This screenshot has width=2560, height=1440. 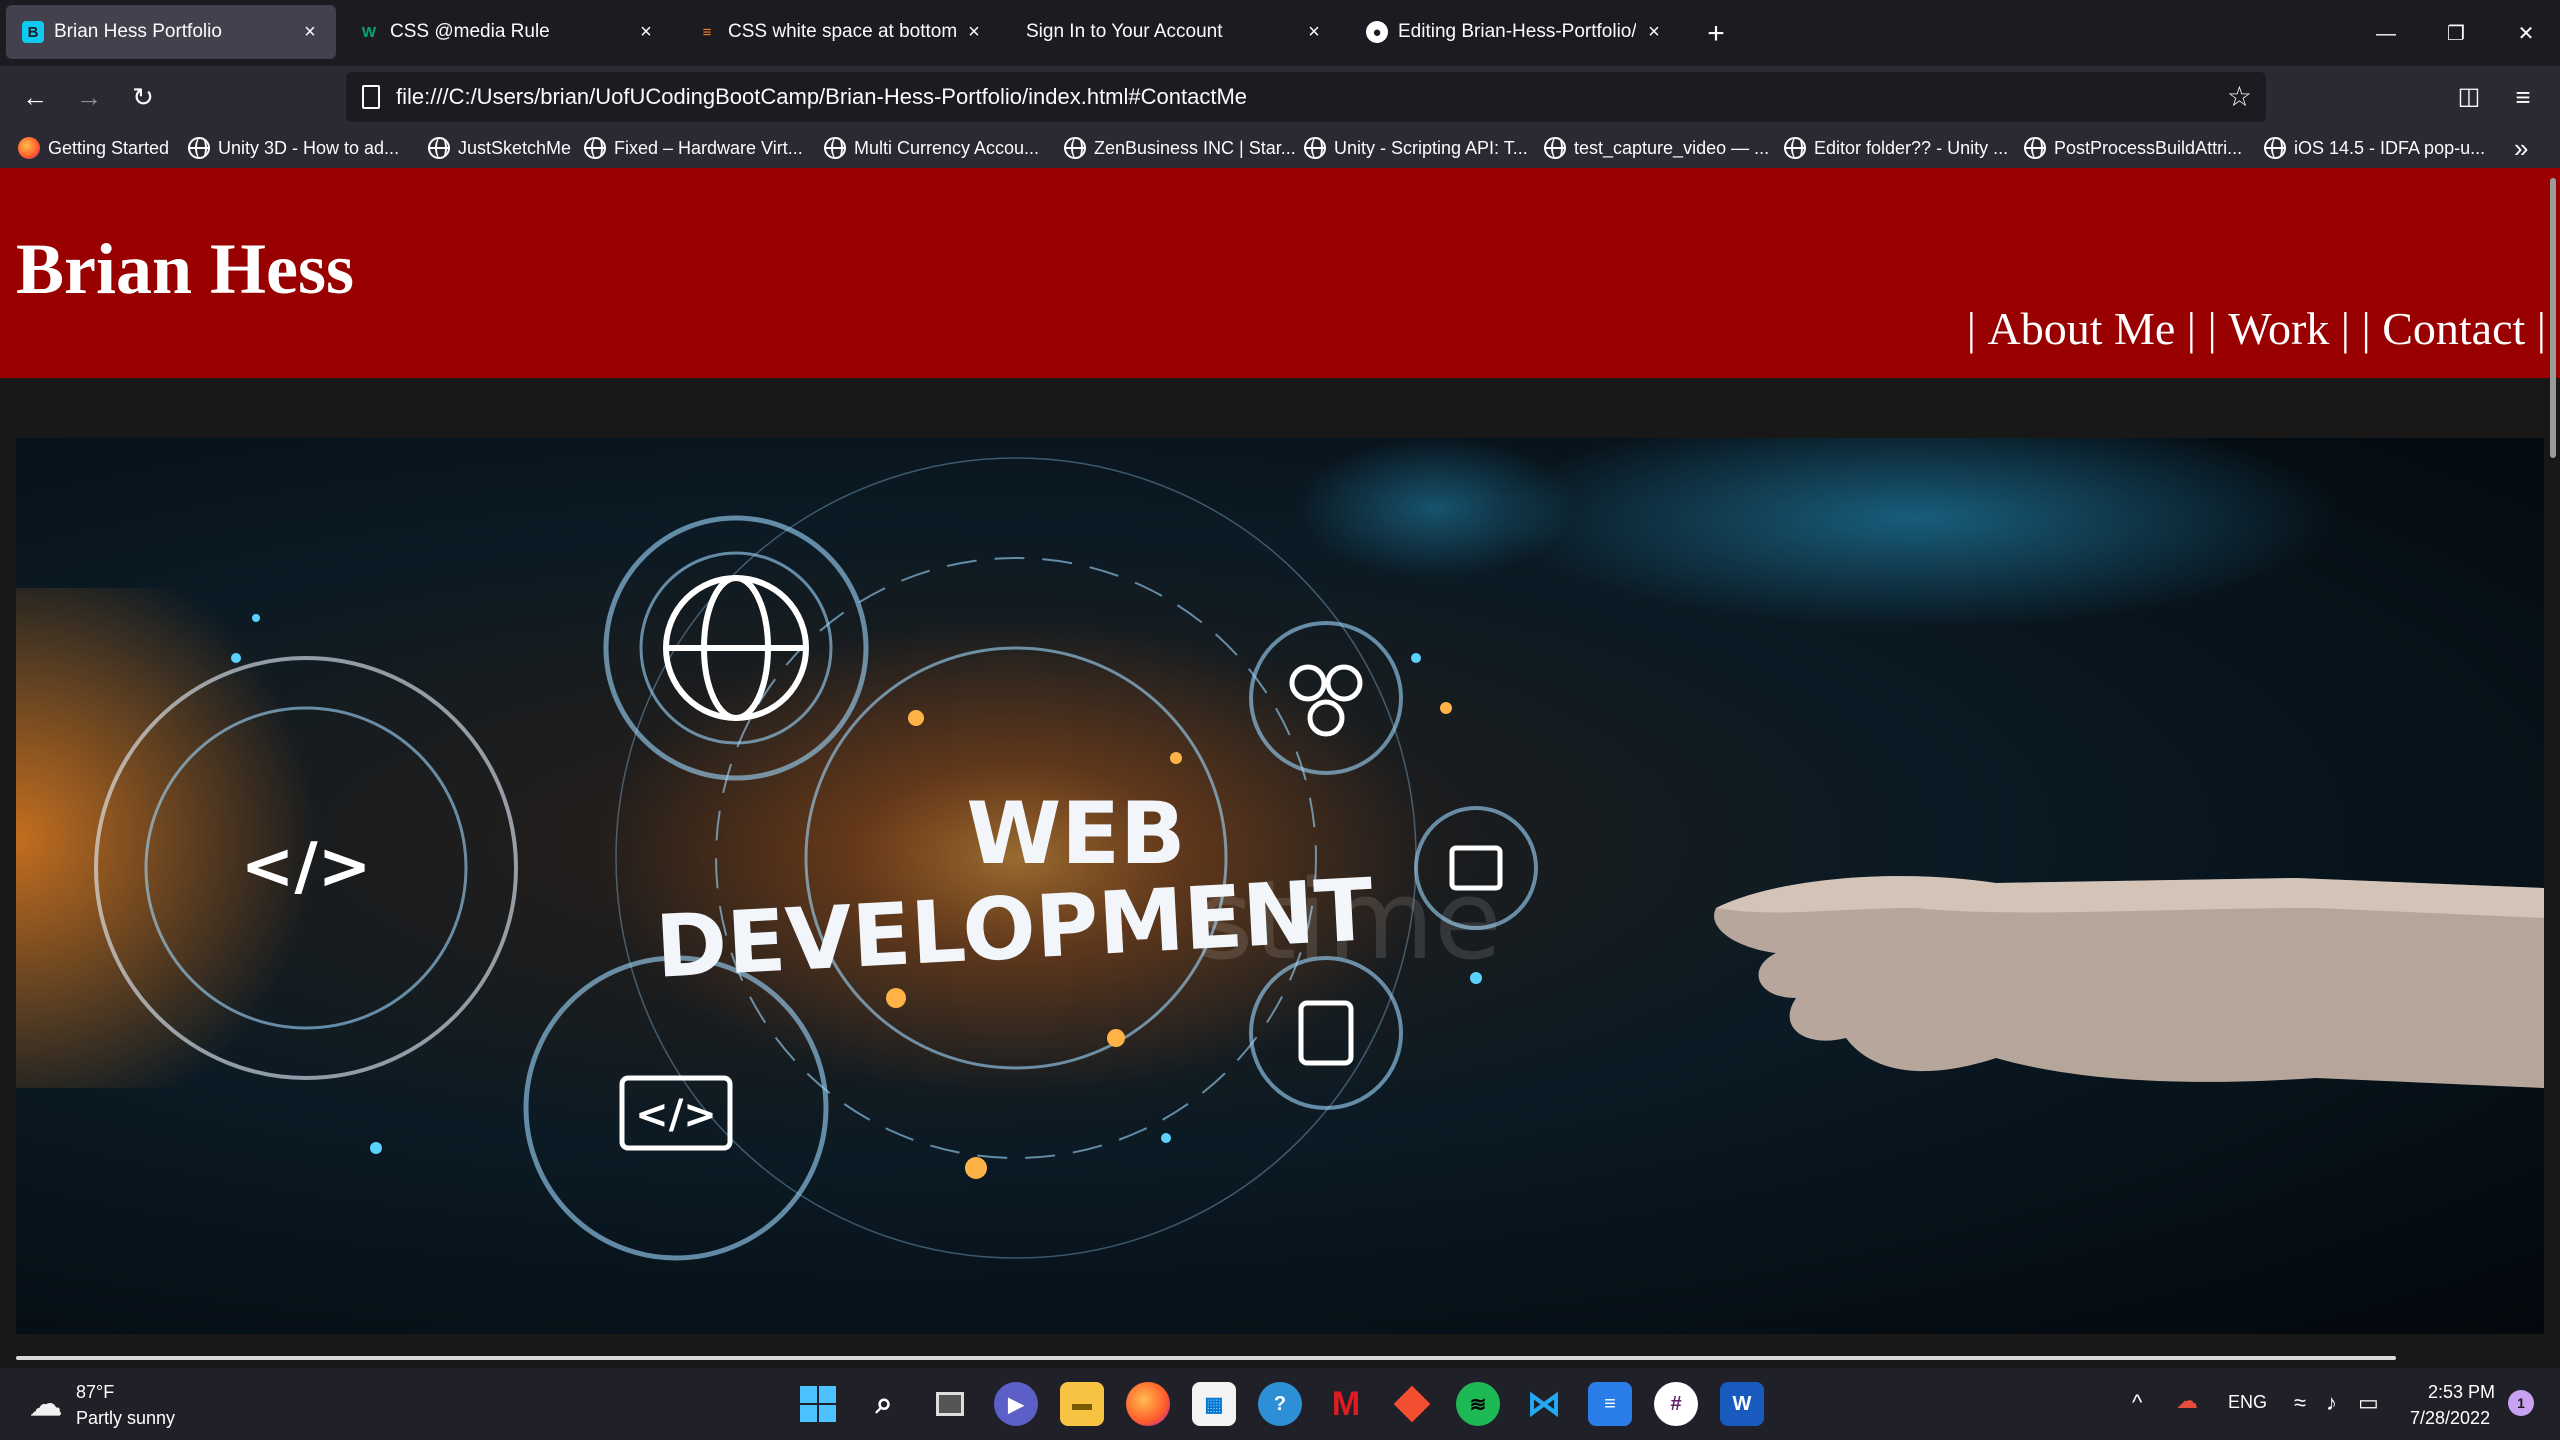 What do you see at coordinates (950, 1404) in the screenshot?
I see `task-view-icon` at bounding box center [950, 1404].